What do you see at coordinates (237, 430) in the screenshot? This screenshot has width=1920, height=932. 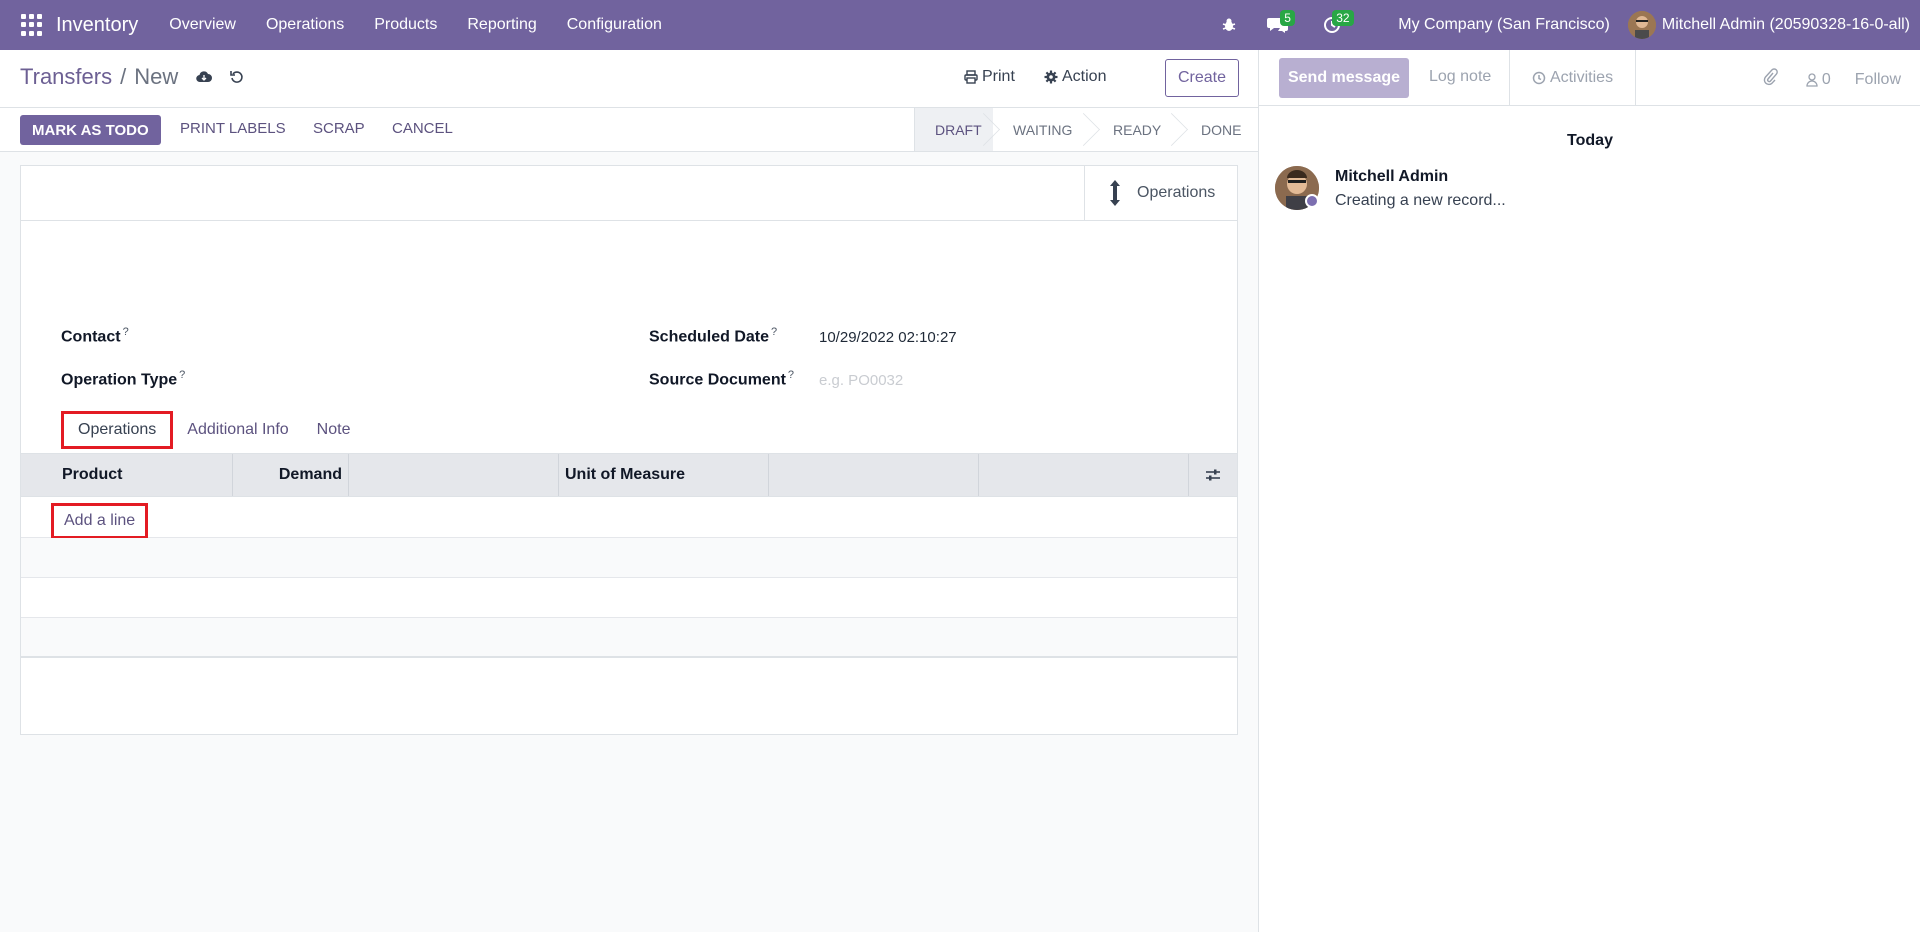 I see `tab-additional-info: Additional Info` at bounding box center [237, 430].